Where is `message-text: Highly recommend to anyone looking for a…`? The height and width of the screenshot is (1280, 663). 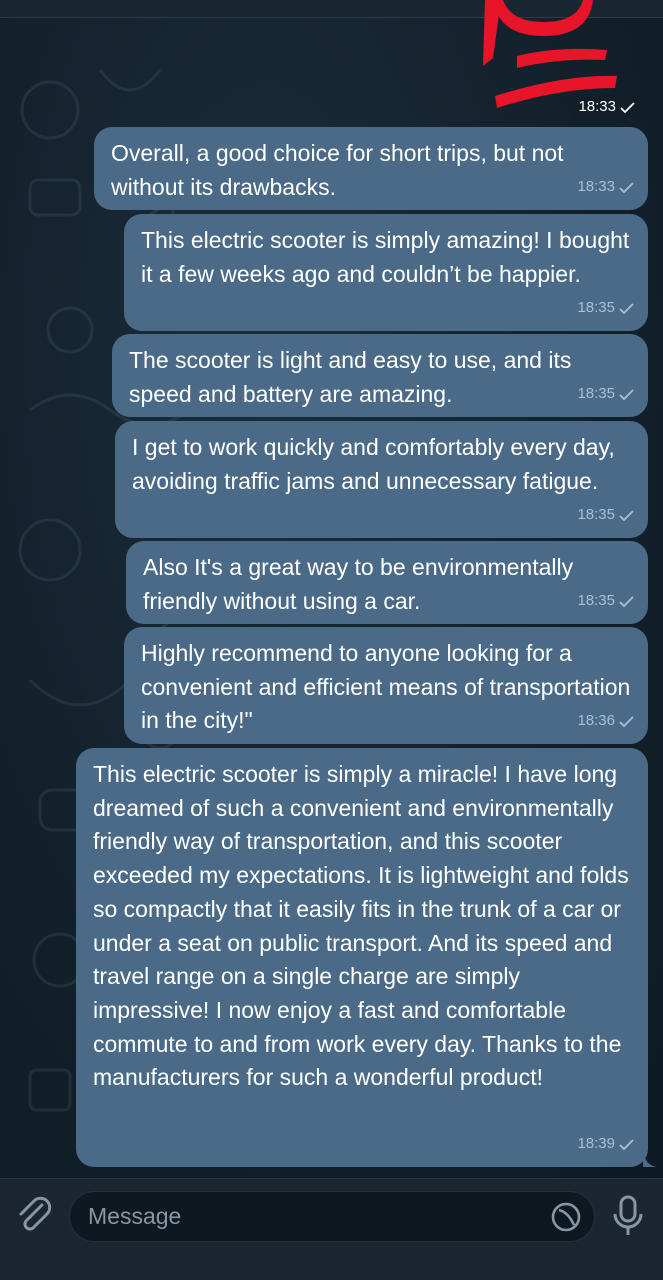
message-text: Highly recommend to anyone looking for a… is located at coordinates (386, 687).